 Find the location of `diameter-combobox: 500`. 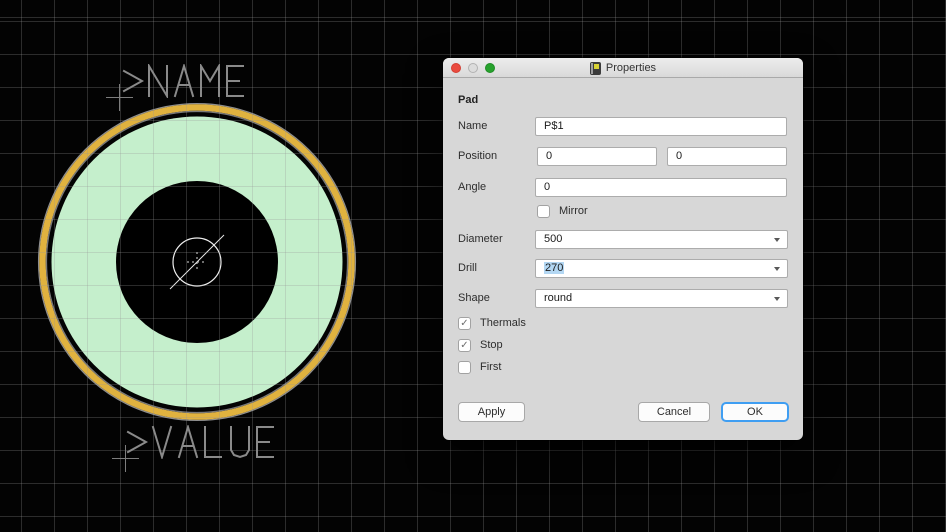

diameter-combobox: 500 is located at coordinates (661, 239).